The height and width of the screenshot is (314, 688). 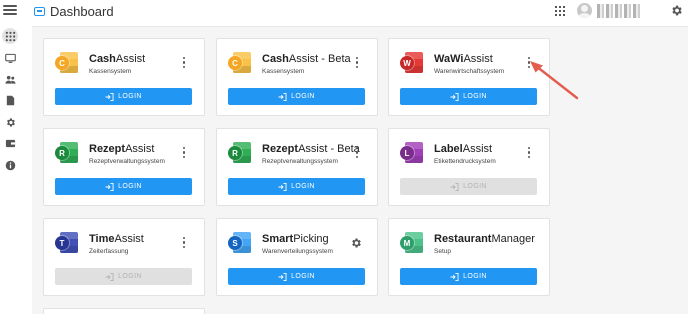 I want to click on app-subtitle: Setup, so click(x=442, y=251).